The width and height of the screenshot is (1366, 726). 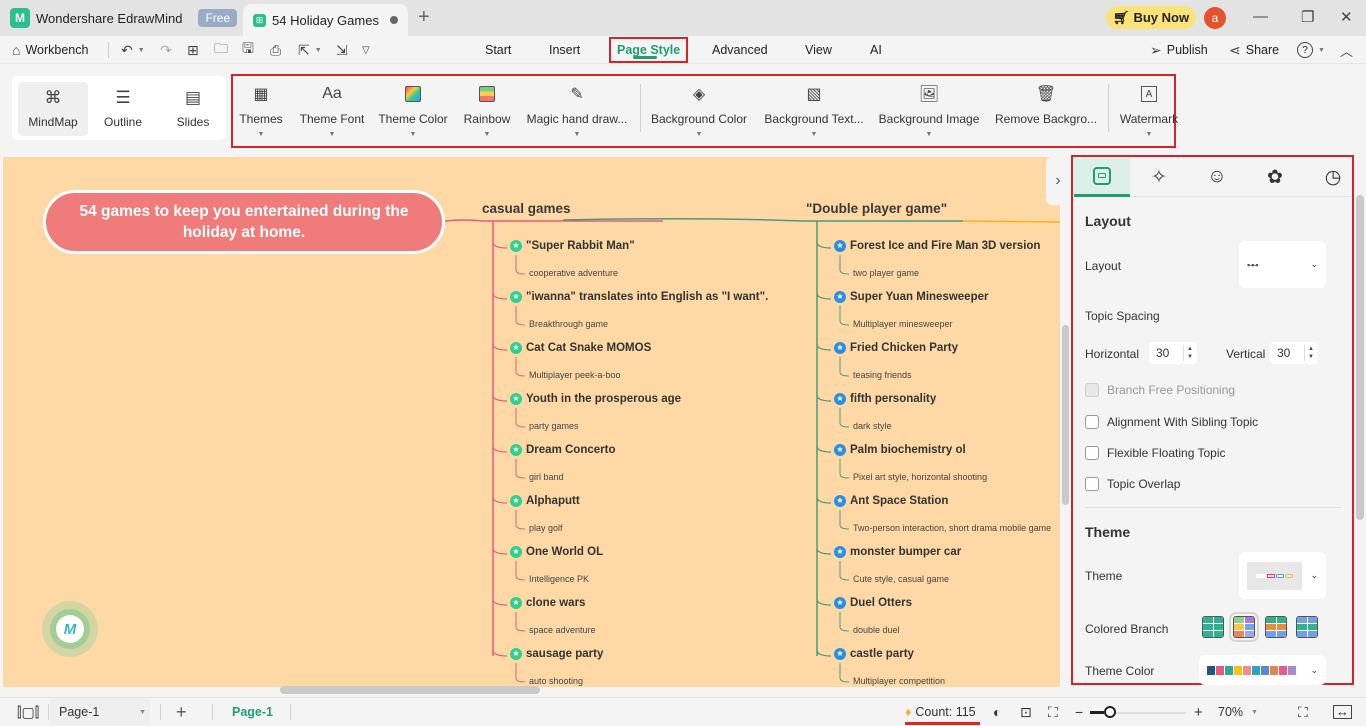 What do you see at coordinates (1346, 50) in the screenshot?
I see `collapse-ribbon-button: ︿` at bounding box center [1346, 50].